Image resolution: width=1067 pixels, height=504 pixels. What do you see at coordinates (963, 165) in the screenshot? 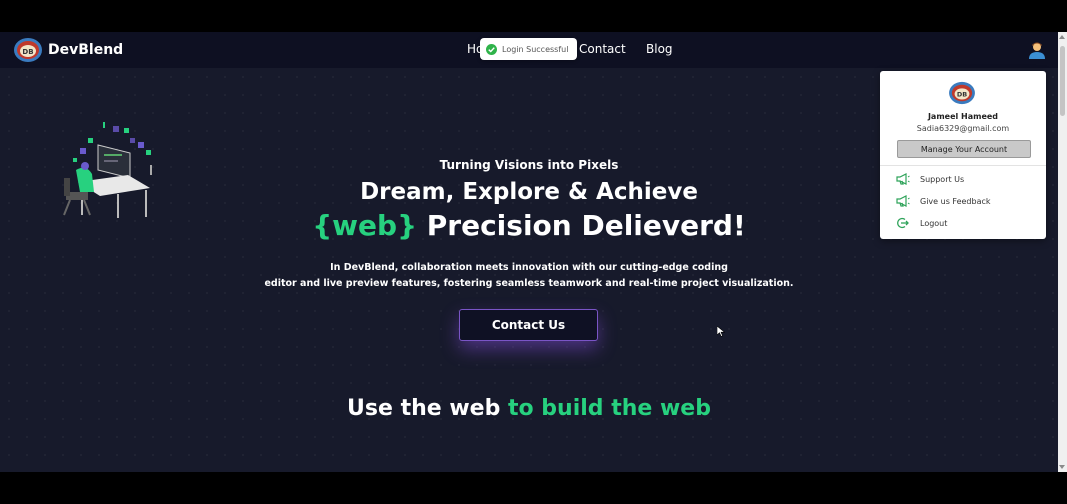
I see `dropdown-divider` at bounding box center [963, 165].